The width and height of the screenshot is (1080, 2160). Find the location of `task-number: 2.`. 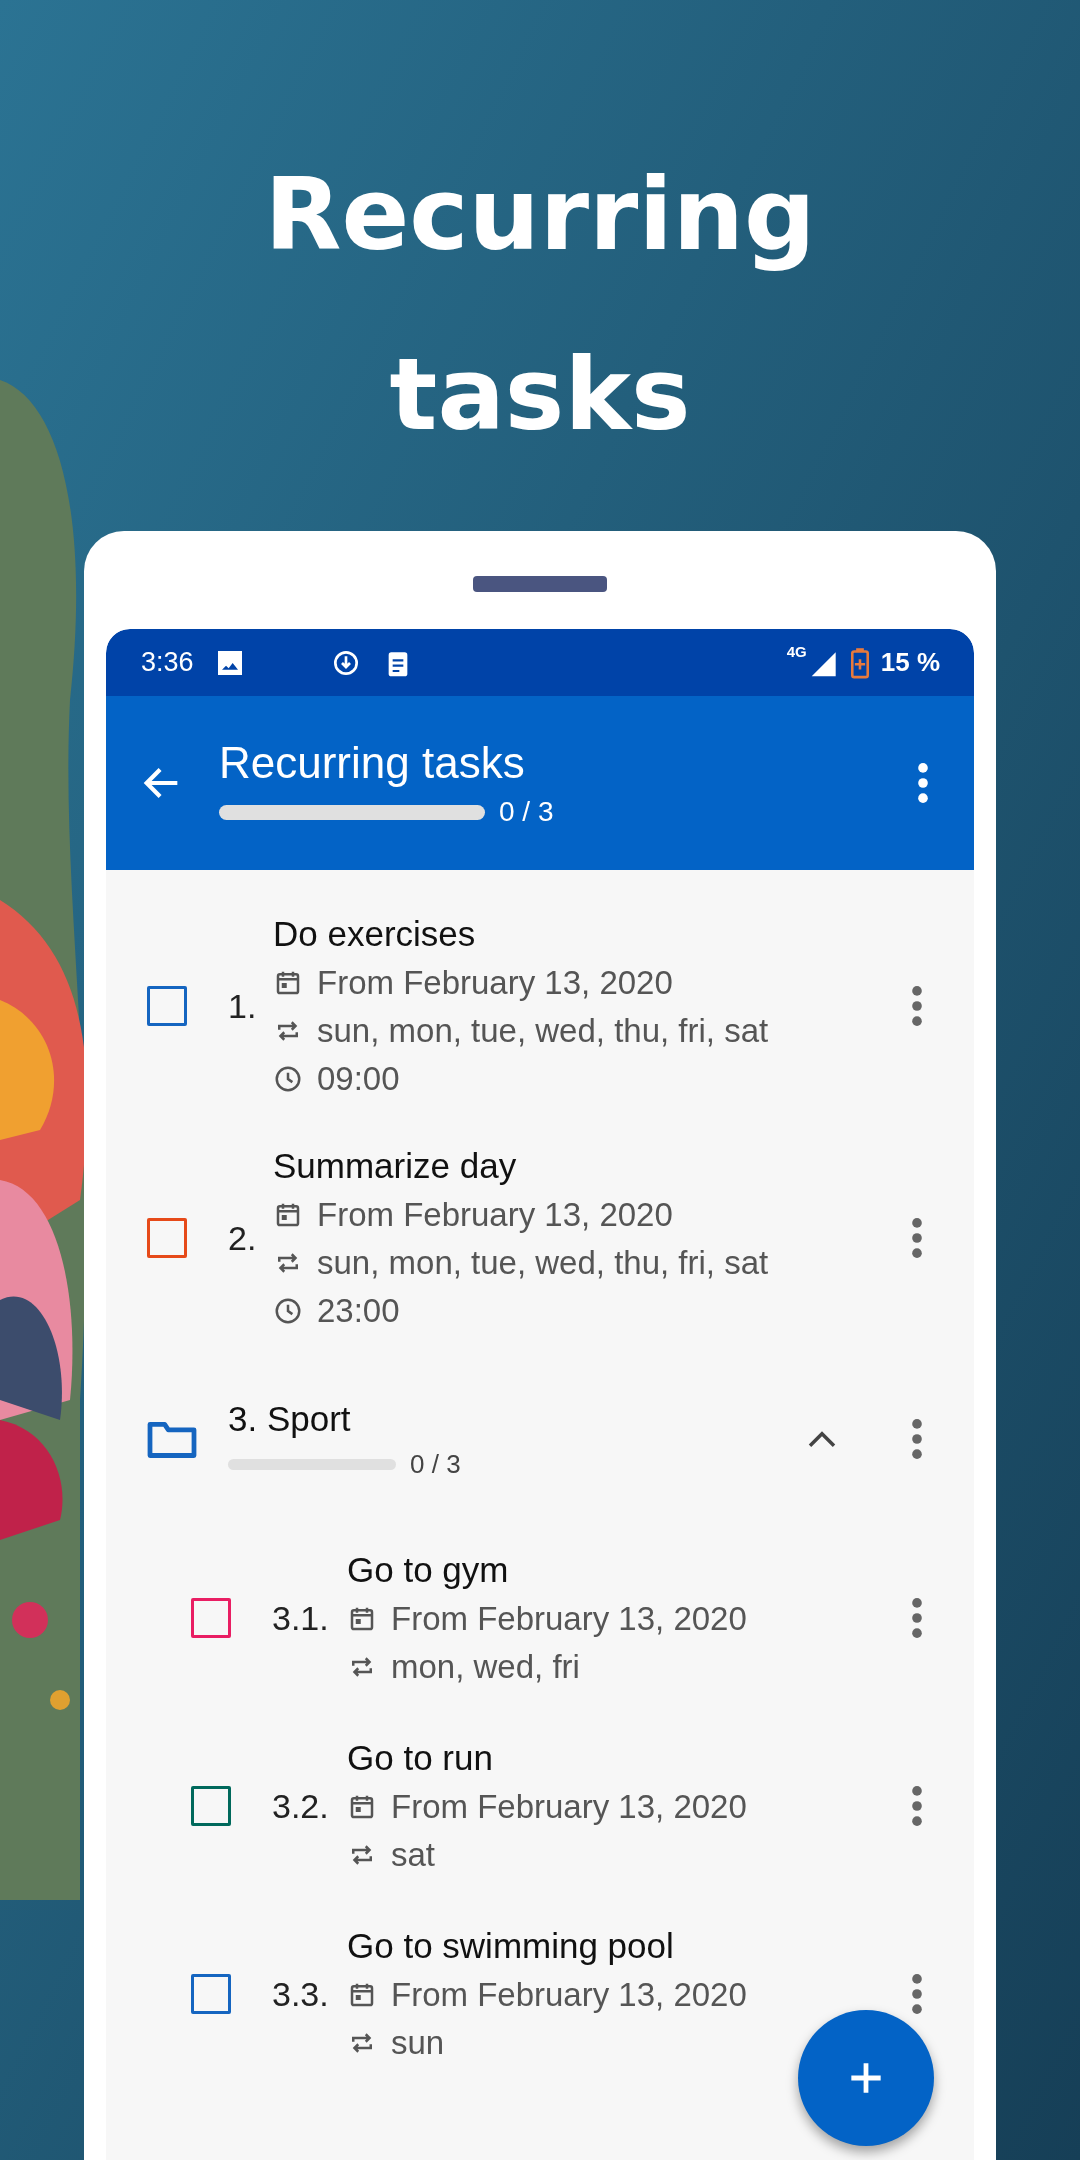

task-number: 2. is located at coordinates (243, 1238).